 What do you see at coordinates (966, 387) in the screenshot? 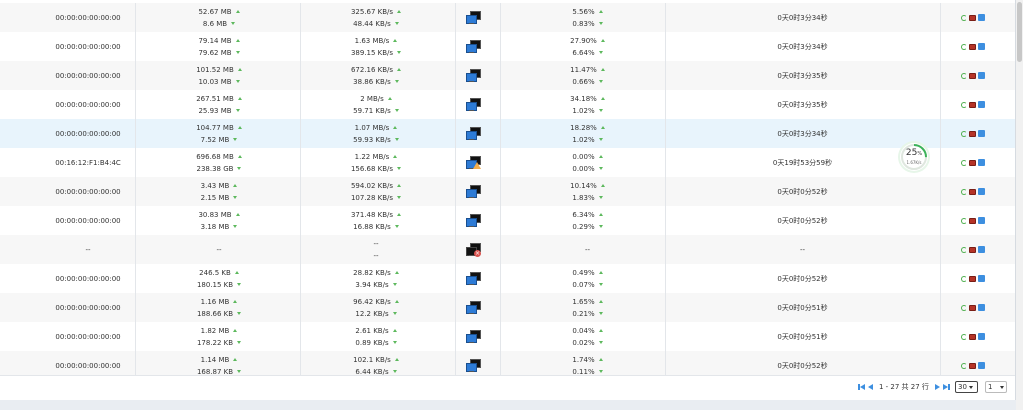
I see `page-size-select: 30` at bounding box center [966, 387].